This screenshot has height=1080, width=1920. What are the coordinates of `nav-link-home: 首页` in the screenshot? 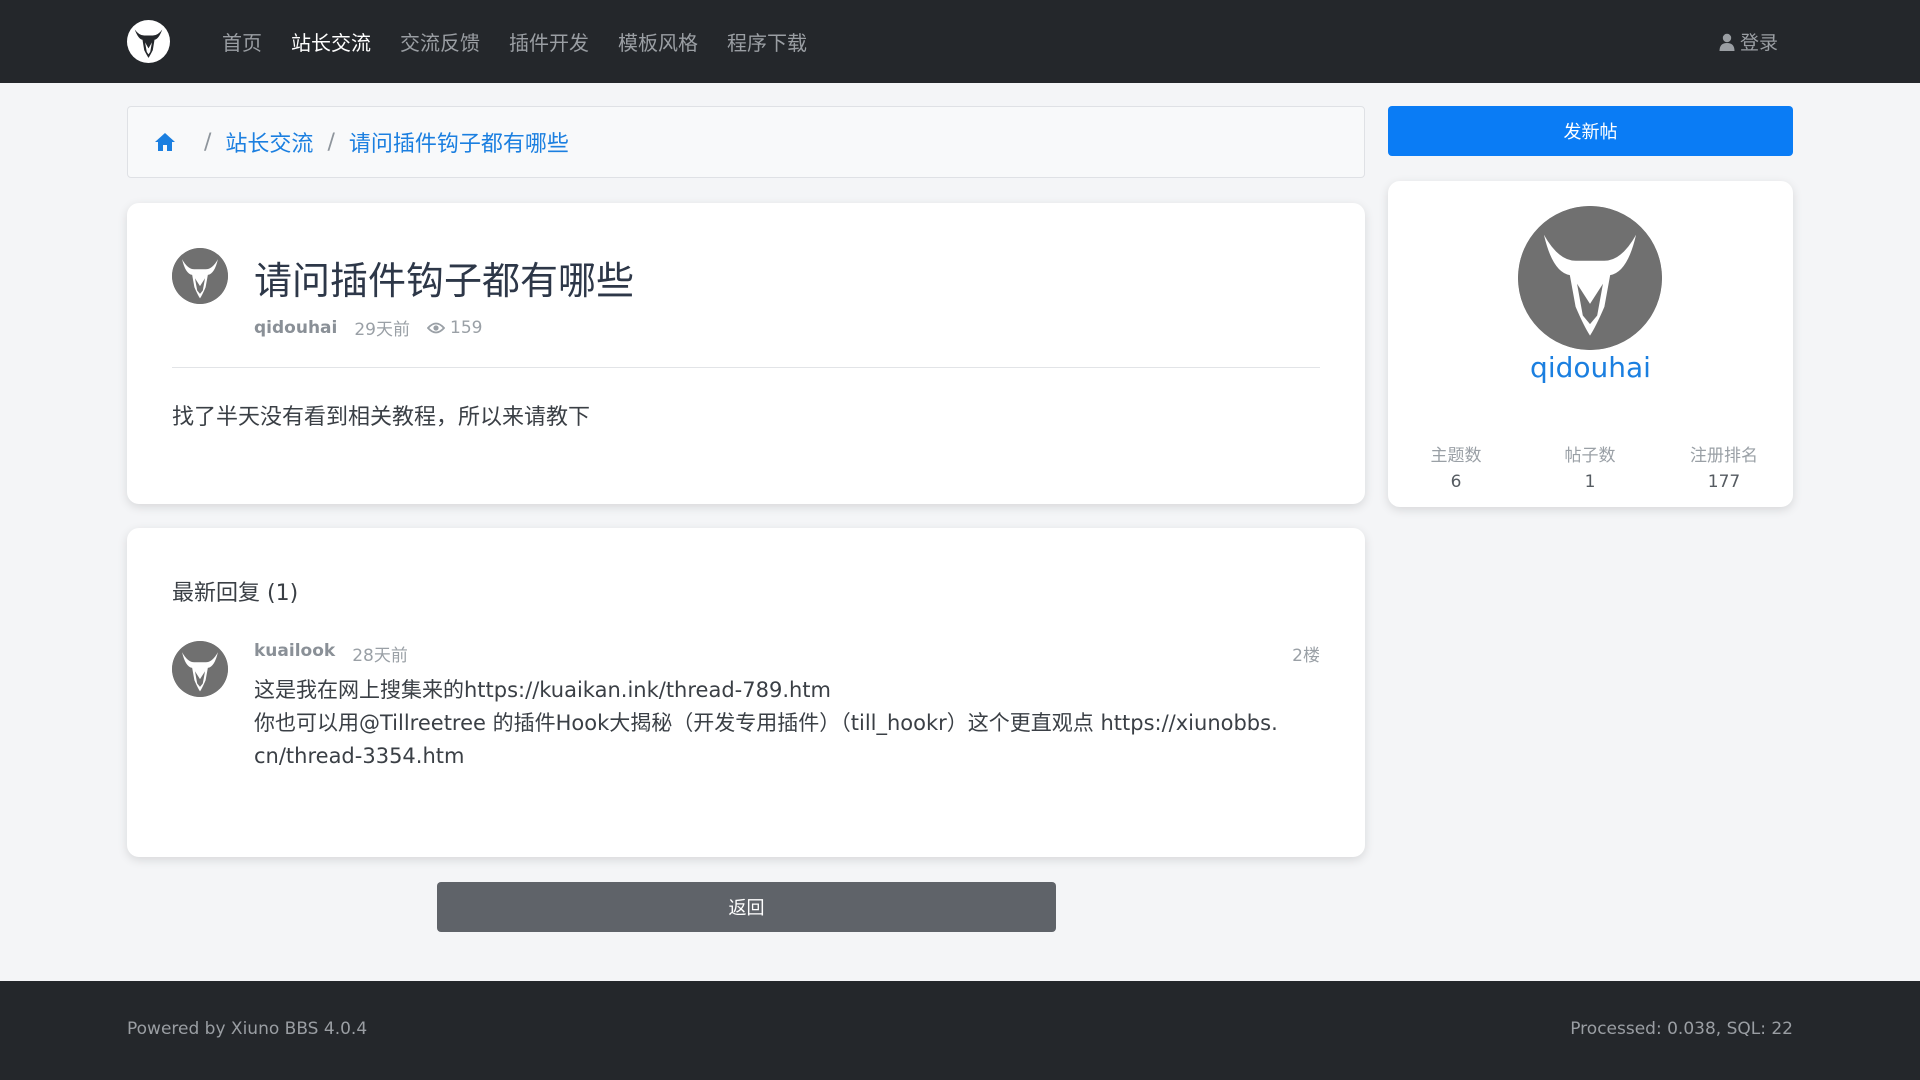 It's located at (242, 41).